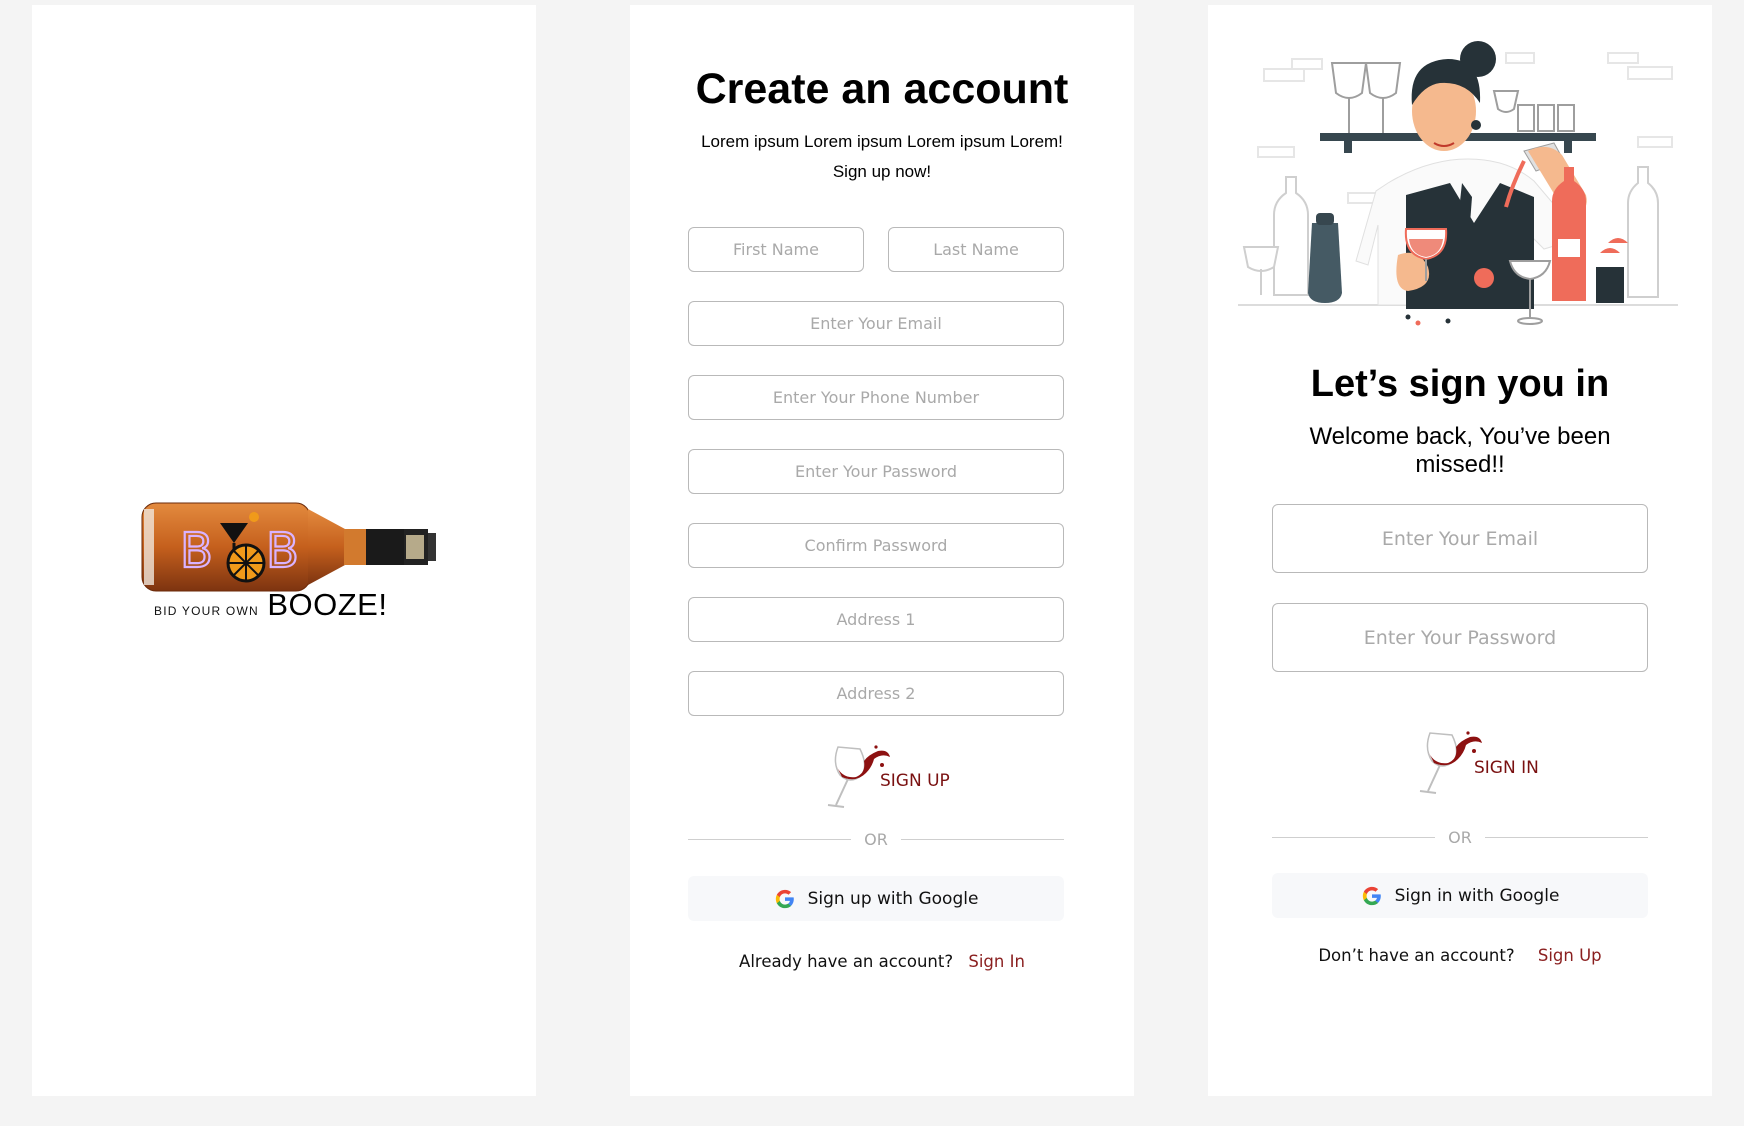  I want to click on signin-prompt: Already have an account? Sign In, so click(882, 961).